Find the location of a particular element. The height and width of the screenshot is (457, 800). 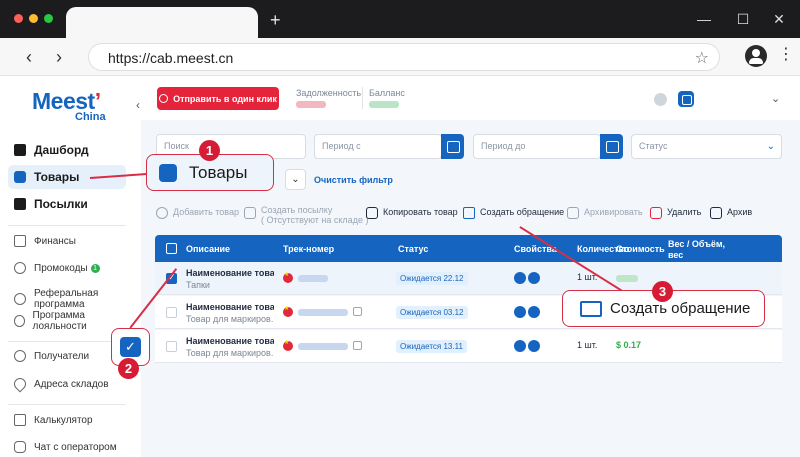

debt-value is located at coordinates (311, 104).